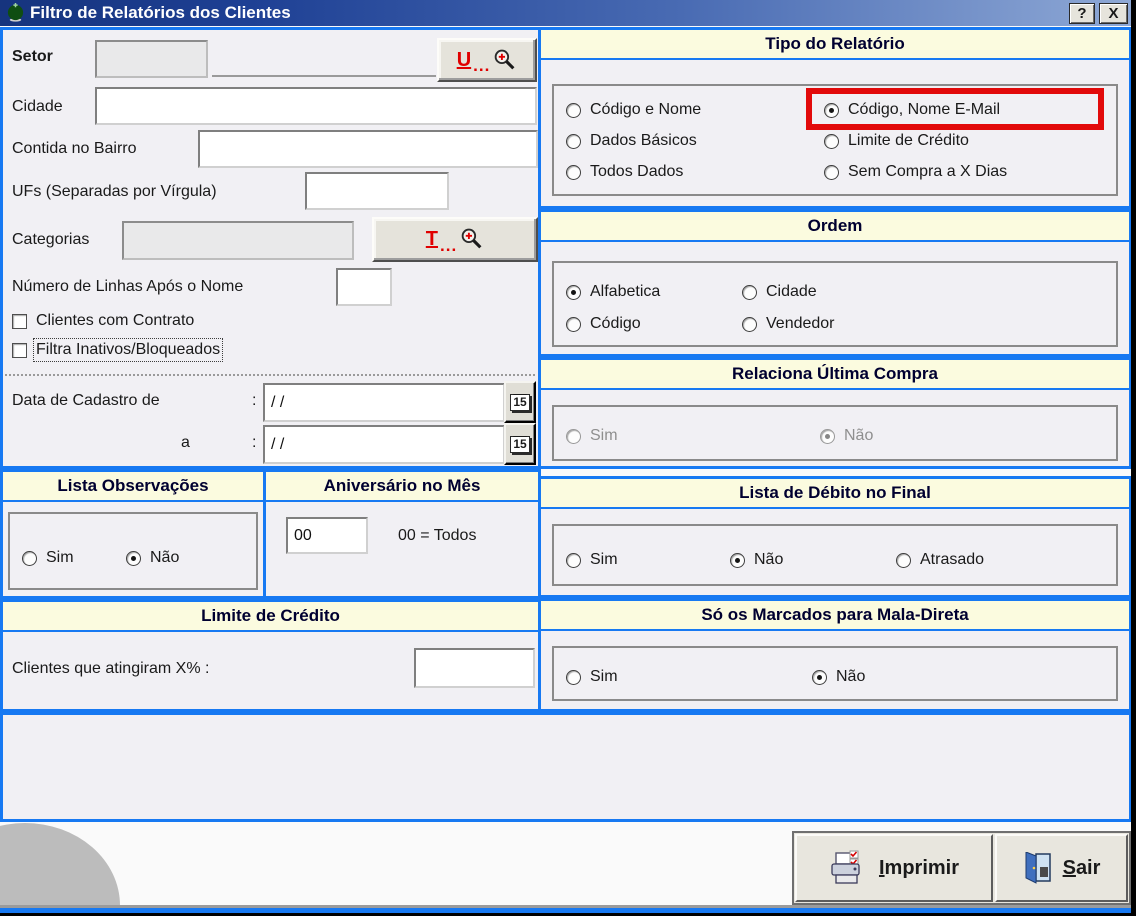 This screenshot has height=916, width=1136. Describe the element at coordinates (631, 141) in the screenshot. I see `radio-dados-basicos: Dados Básicos` at that location.